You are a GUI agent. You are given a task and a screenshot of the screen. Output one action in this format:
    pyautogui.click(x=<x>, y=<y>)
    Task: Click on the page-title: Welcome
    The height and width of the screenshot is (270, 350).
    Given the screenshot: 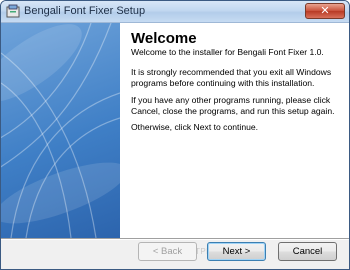 What is the action you would take?
    pyautogui.click(x=164, y=38)
    